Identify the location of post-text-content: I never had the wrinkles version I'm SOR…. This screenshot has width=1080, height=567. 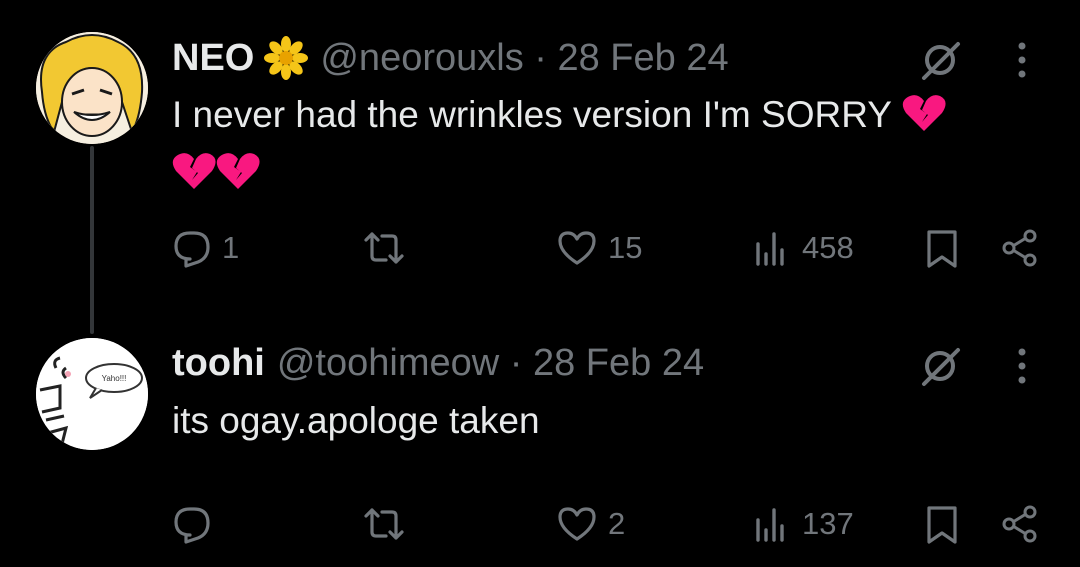
(532, 114).